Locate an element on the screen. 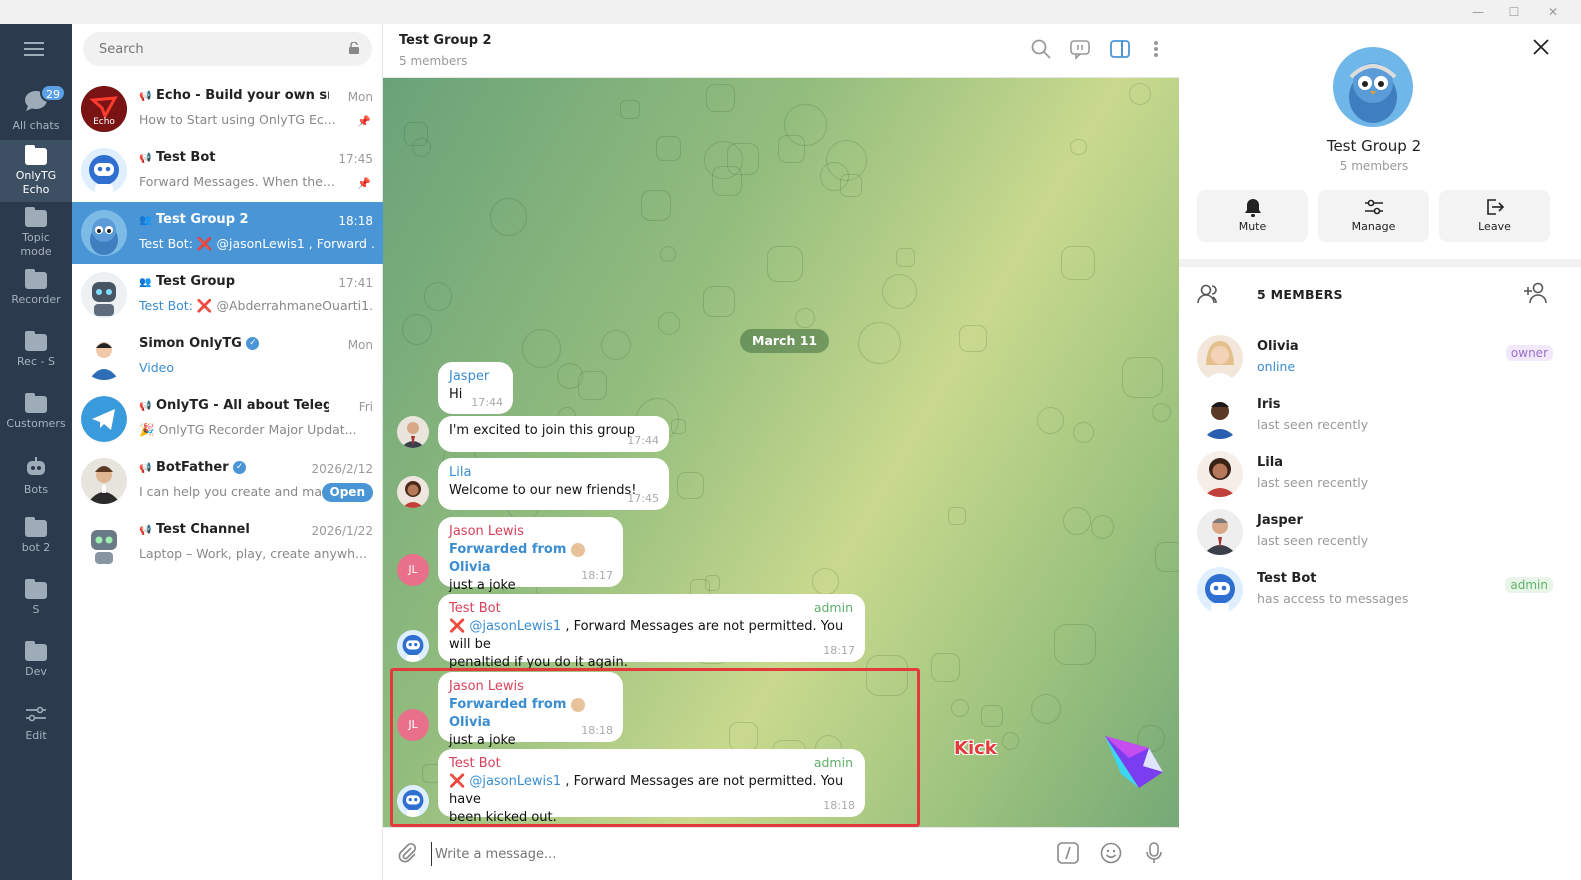 This screenshot has height=880, width=1581. mute-label: Mute is located at coordinates (1252, 226).